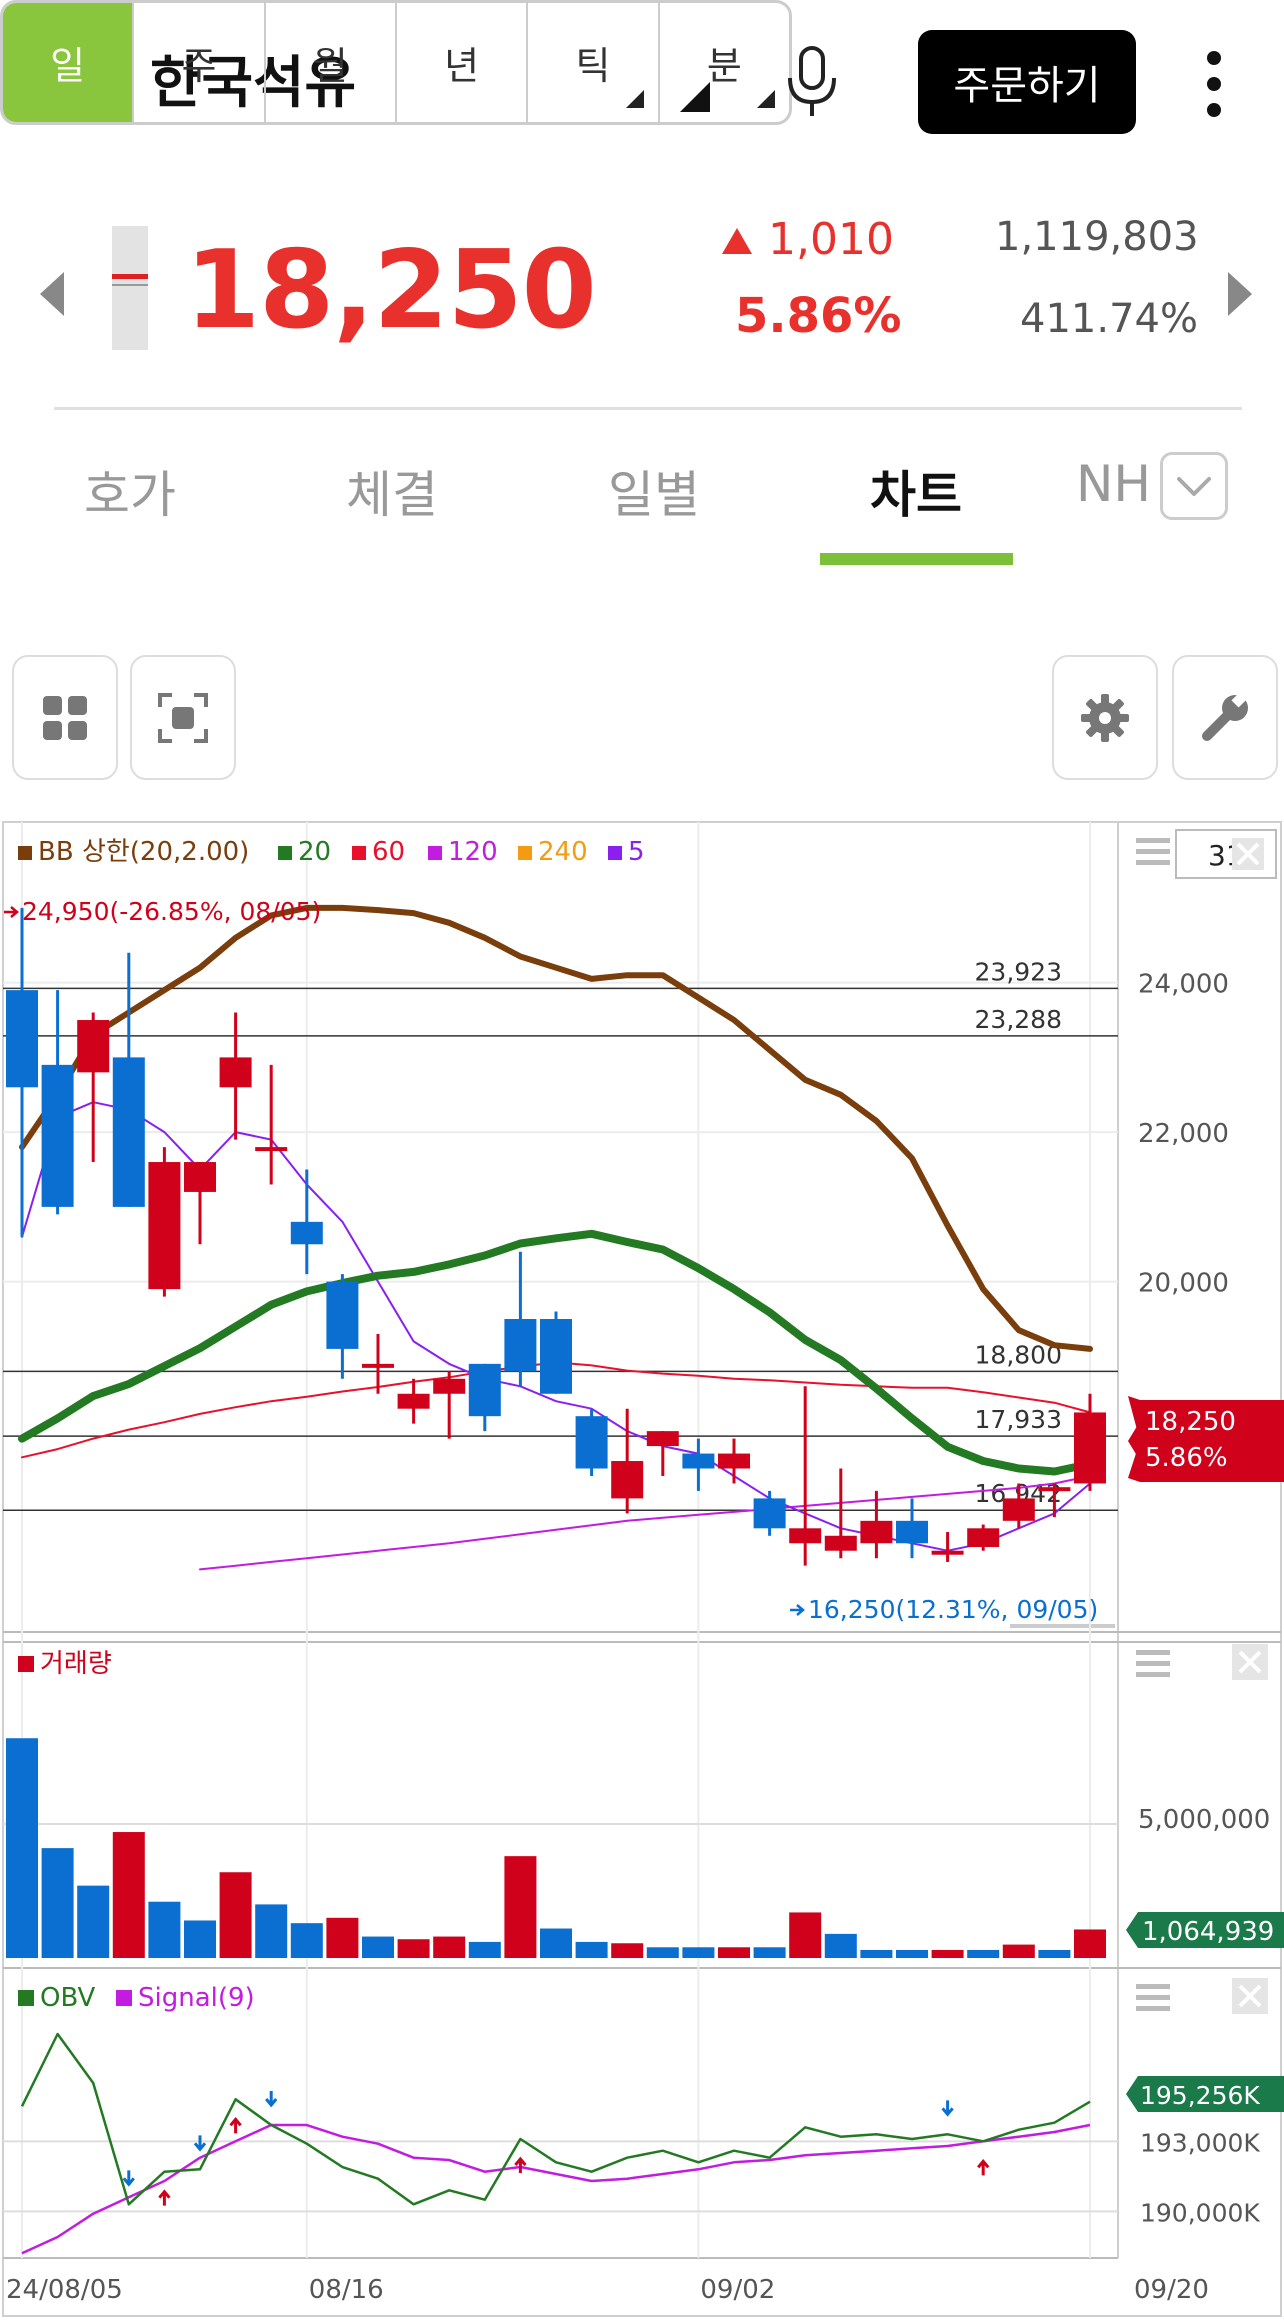  Describe the element at coordinates (1225, 717) in the screenshot. I see `chart-tools-button` at that location.